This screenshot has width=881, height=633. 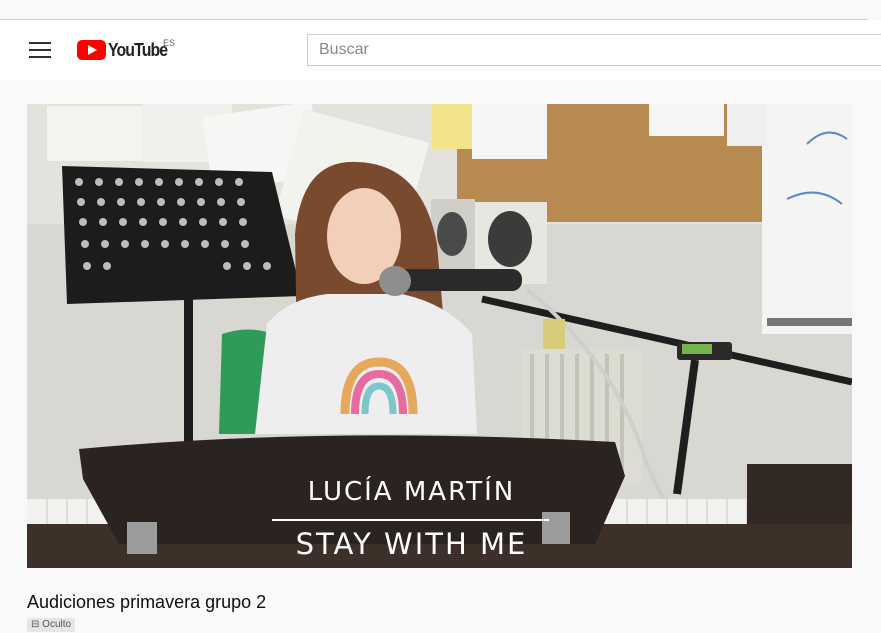 What do you see at coordinates (138, 50) in the screenshot?
I see `logo-text: YouTube` at bounding box center [138, 50].